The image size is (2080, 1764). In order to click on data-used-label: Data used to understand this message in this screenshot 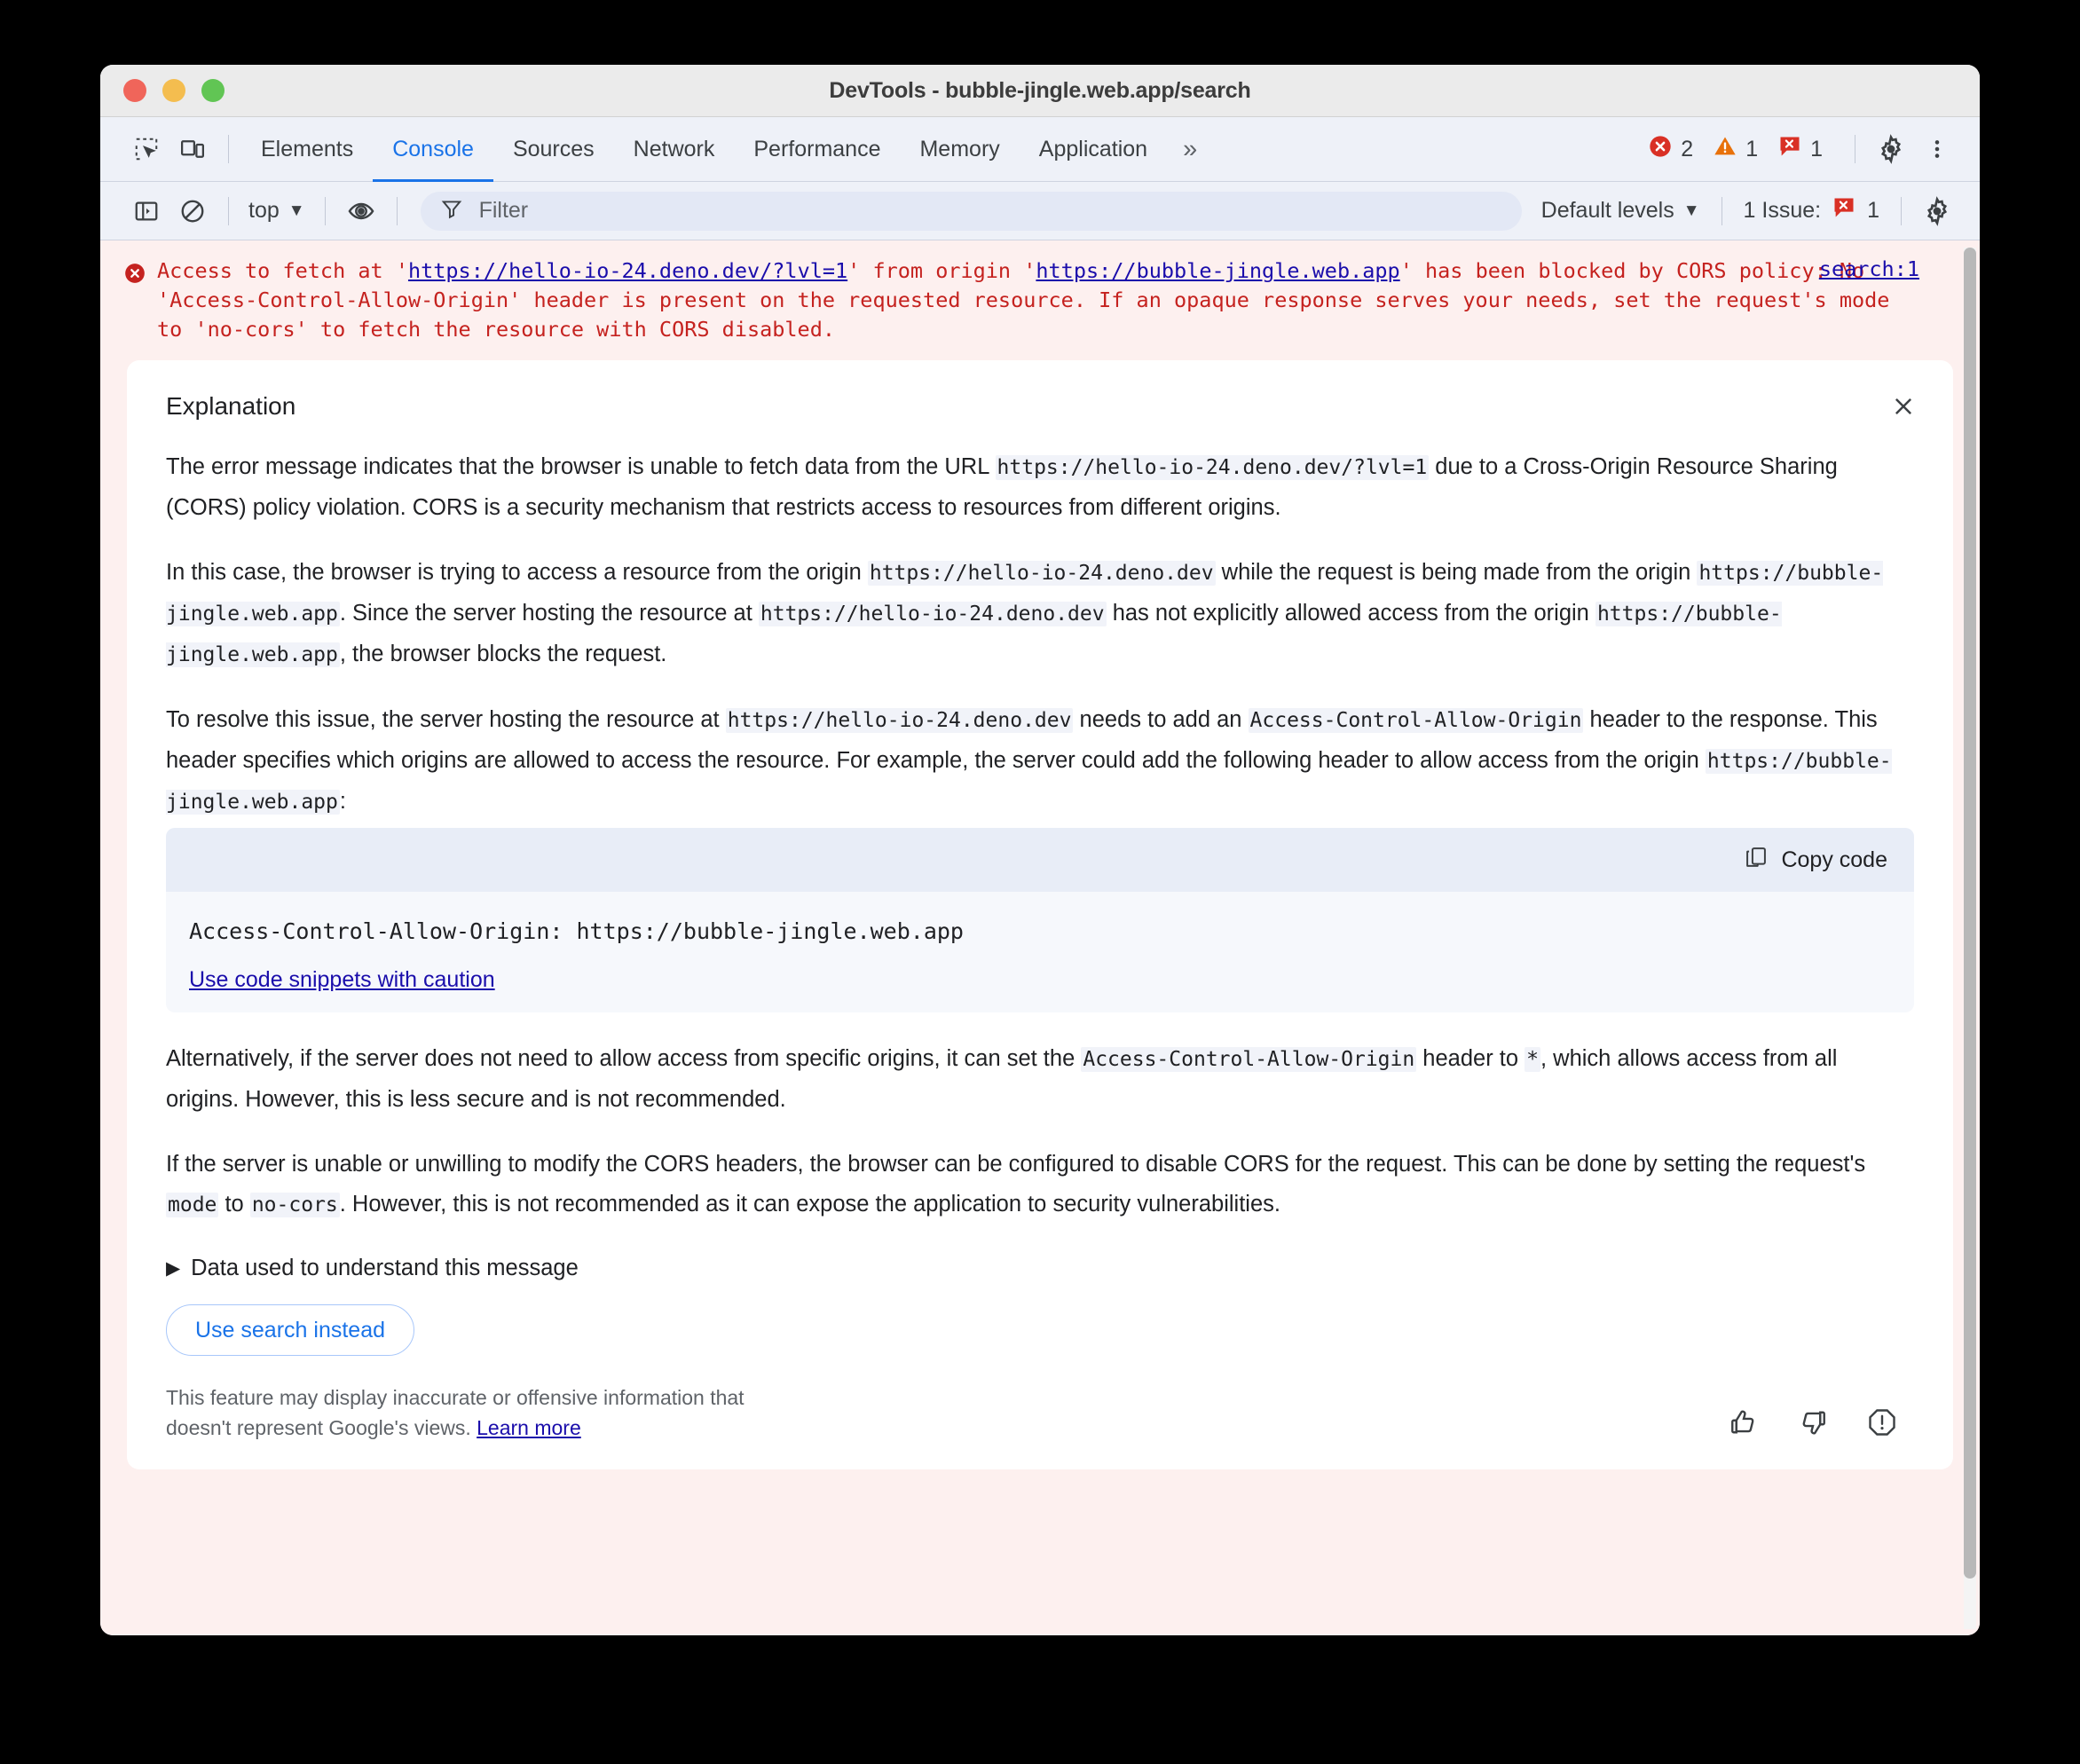, I will do `click(385, 1268)`.